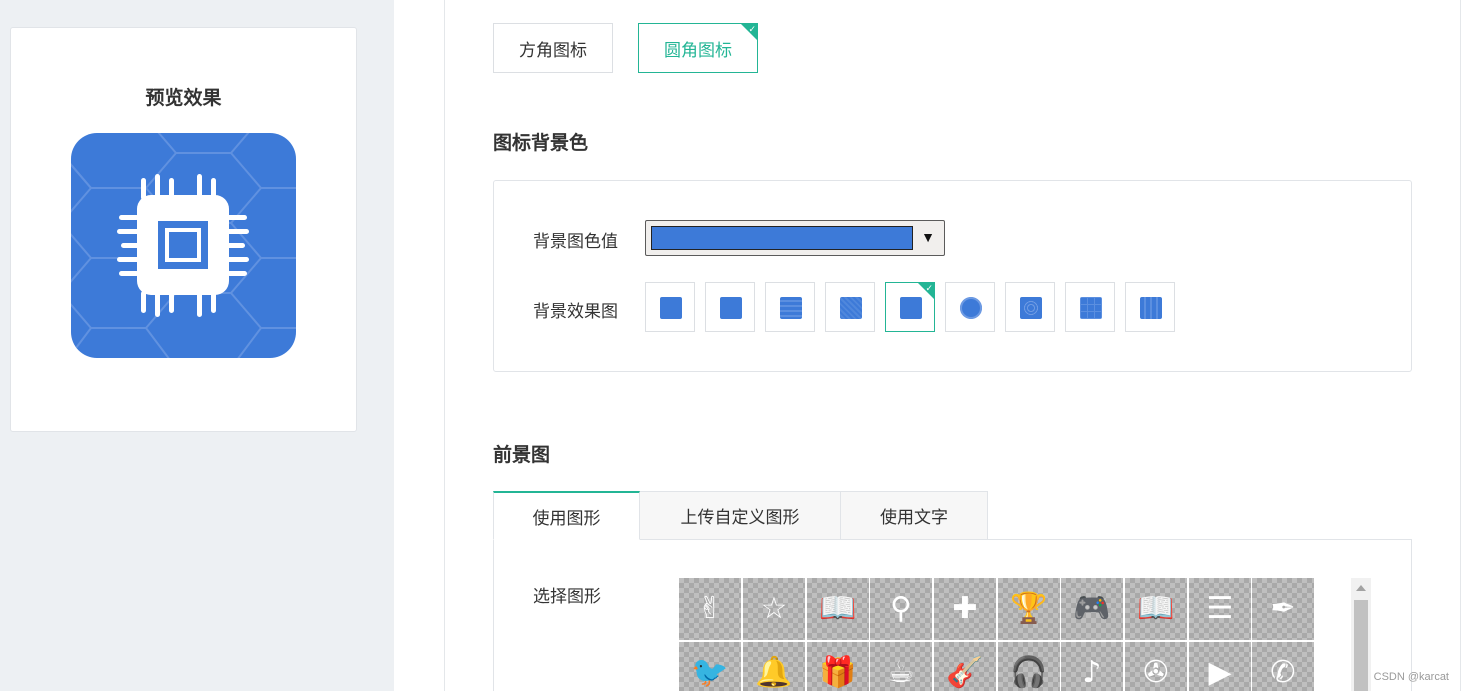 Image resolution: width=1463 pixels, height=691 pixels. I want to click on shape-cell: 🎮, so click(1092, 609).